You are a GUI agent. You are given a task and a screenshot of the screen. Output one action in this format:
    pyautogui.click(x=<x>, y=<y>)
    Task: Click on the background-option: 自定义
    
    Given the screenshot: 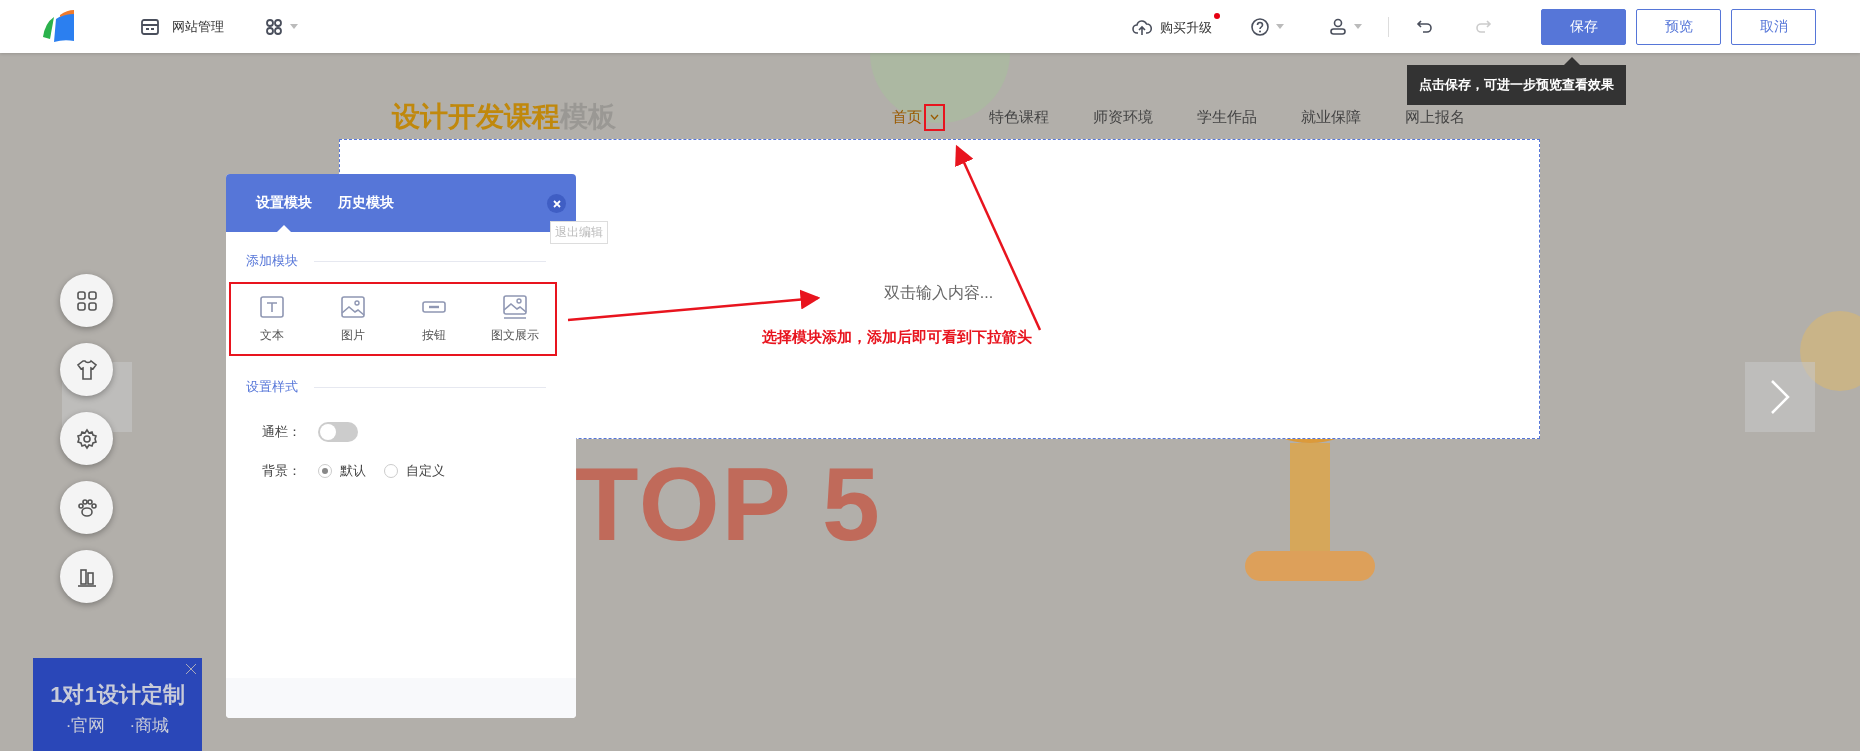 What is the action you would take?
    pyautogui.click(x=414, y=471)
    